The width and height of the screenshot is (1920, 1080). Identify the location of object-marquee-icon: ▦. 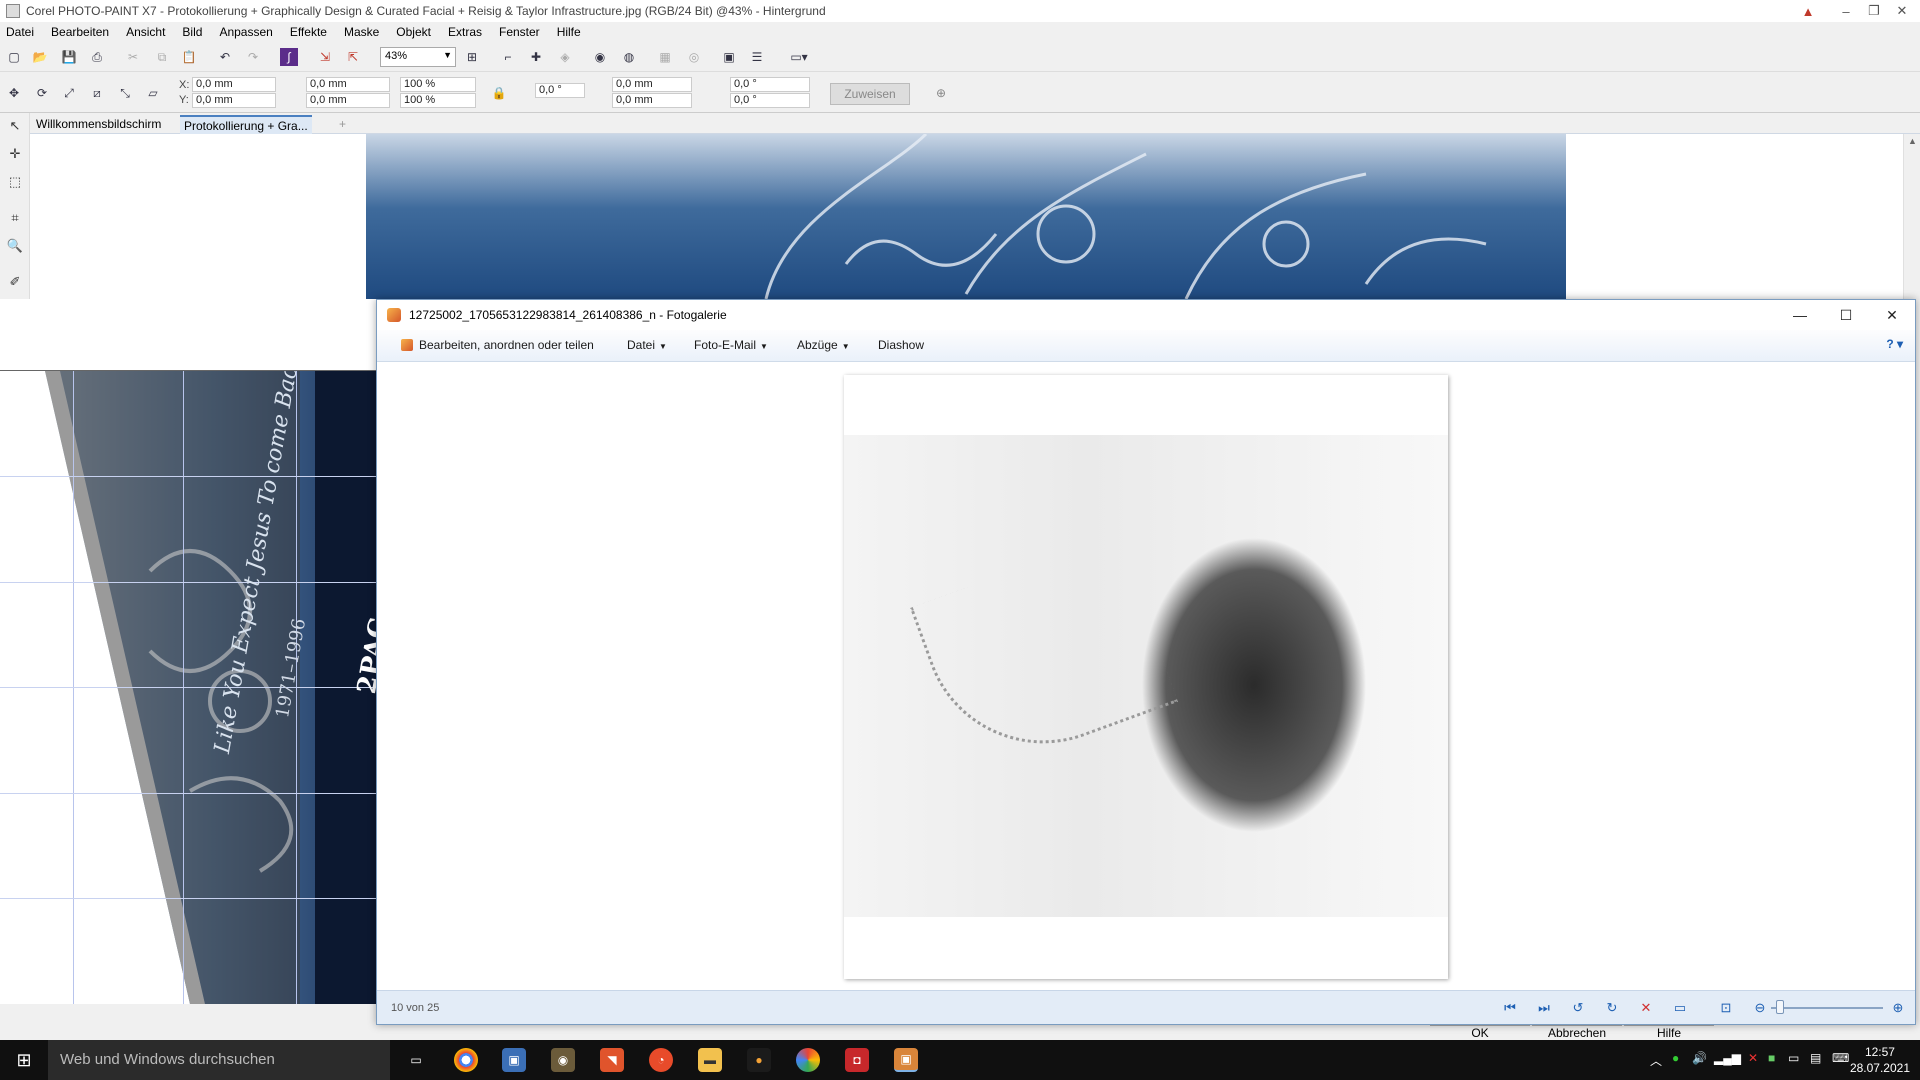
(665, 57).